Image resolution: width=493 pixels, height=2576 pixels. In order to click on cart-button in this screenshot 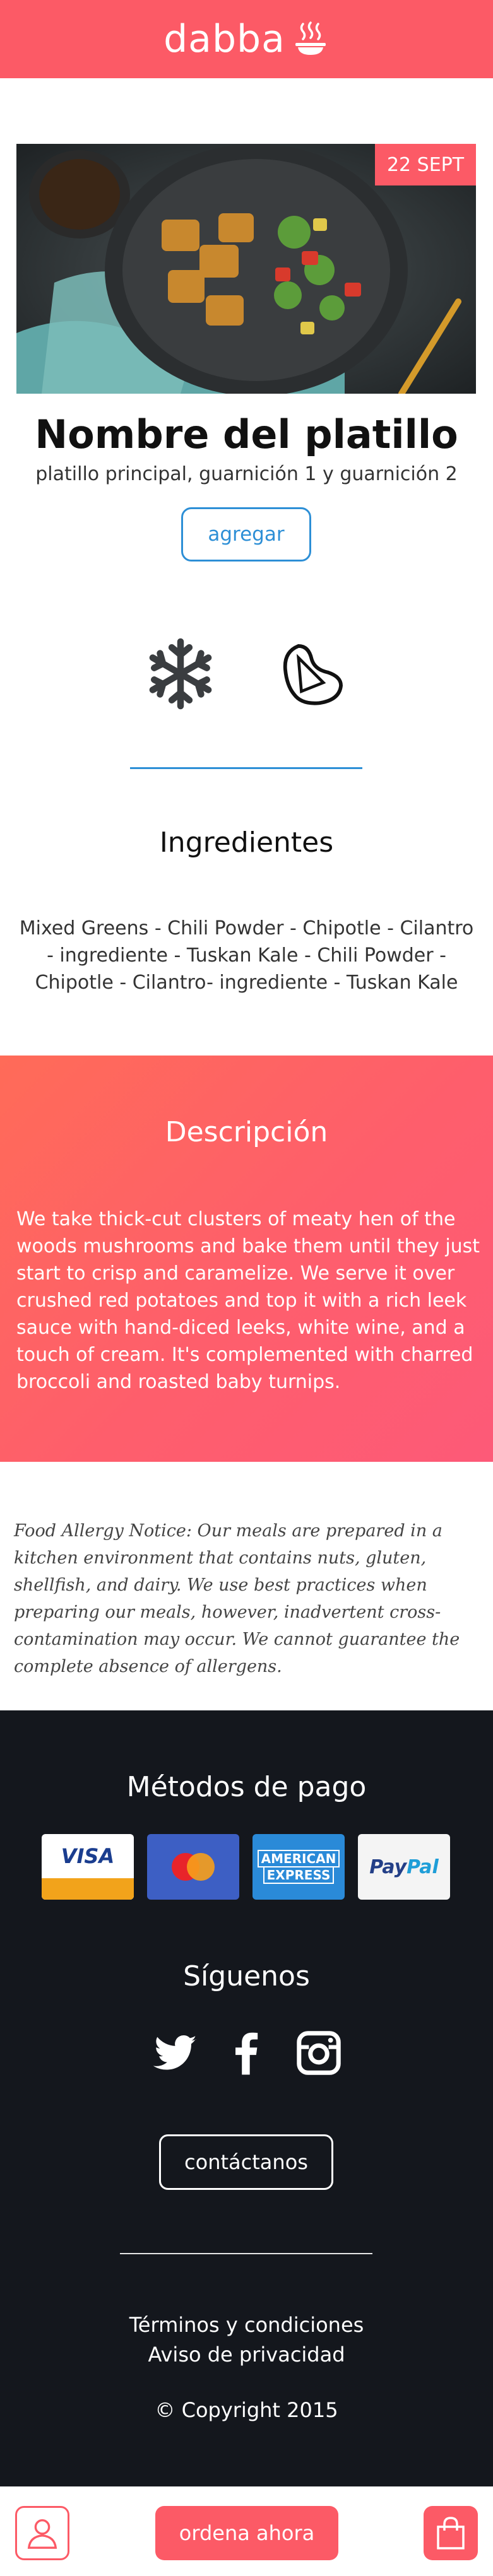, I will do `click(451, 2533)`.